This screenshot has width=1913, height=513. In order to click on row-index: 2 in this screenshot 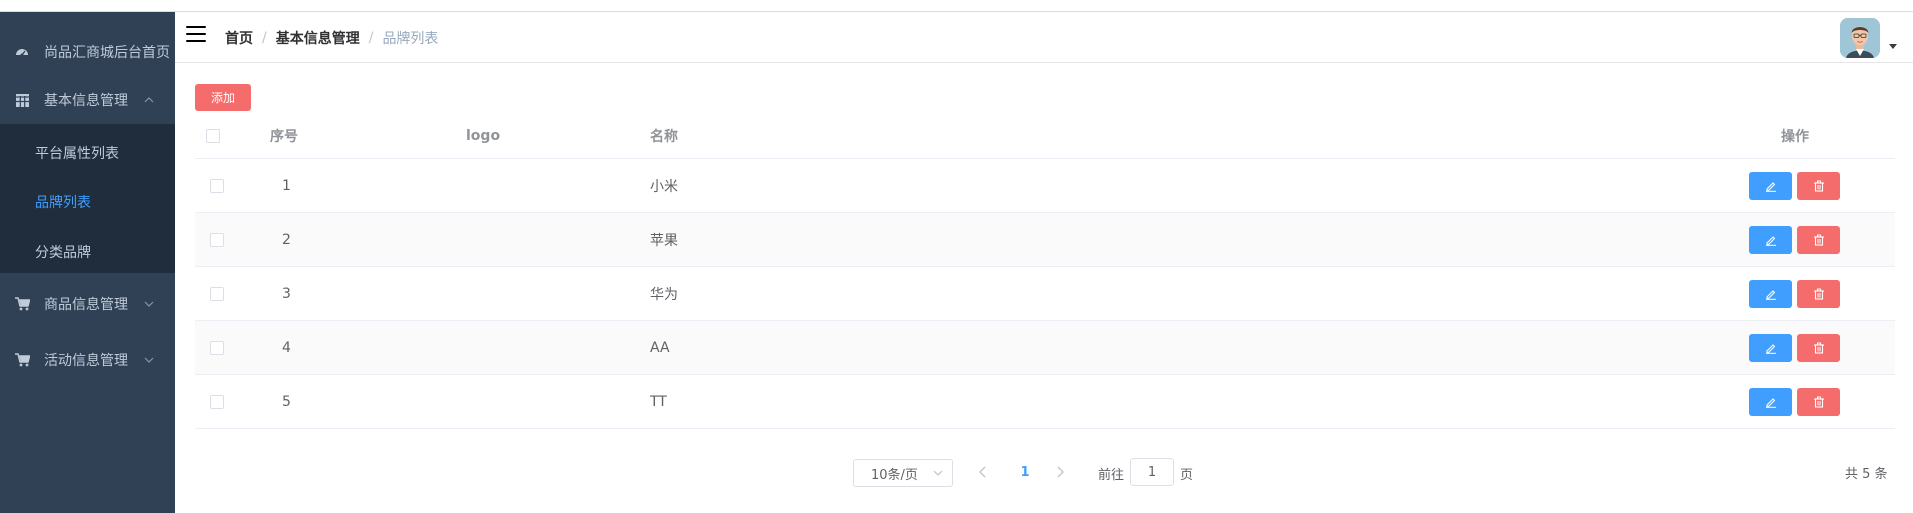, I will do `click(286, 239)`.